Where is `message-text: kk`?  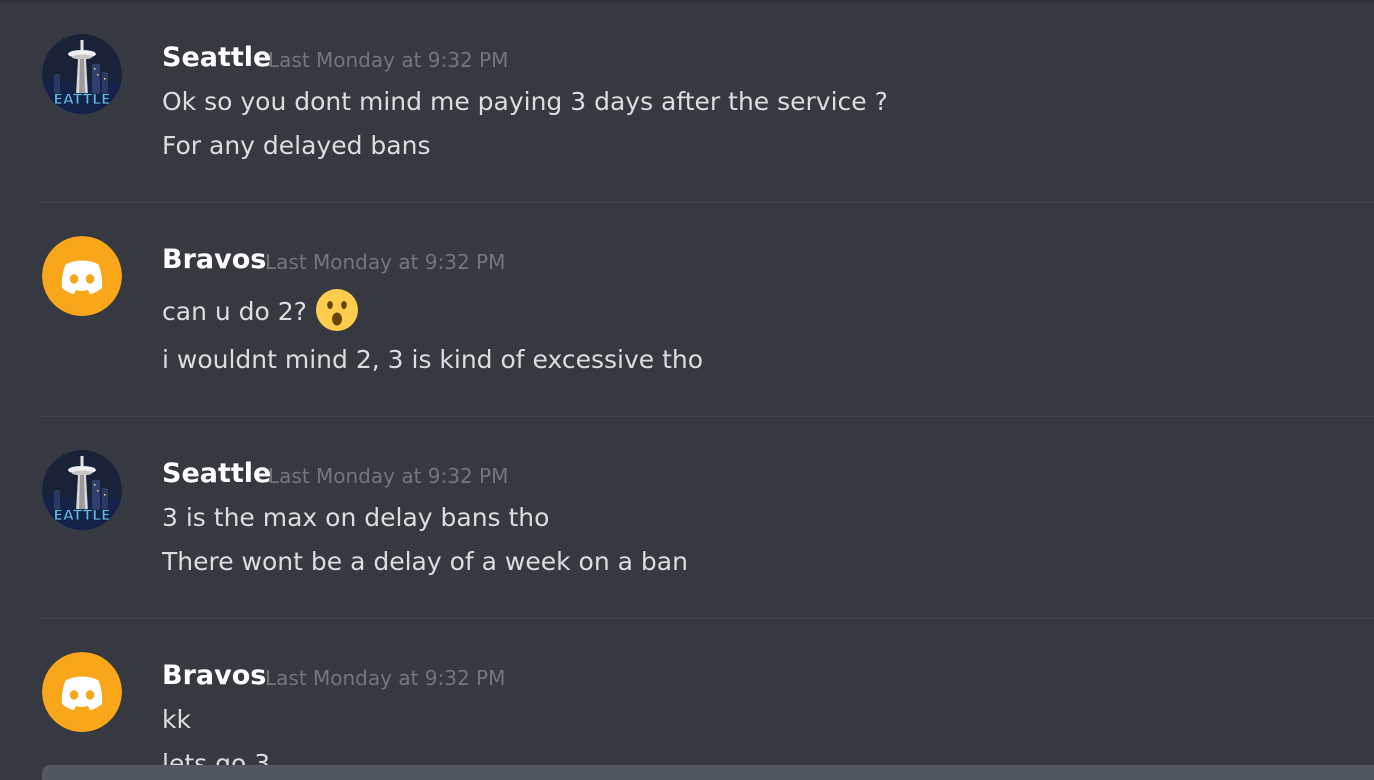
message-text: kk is located at coordinates (176, 719).